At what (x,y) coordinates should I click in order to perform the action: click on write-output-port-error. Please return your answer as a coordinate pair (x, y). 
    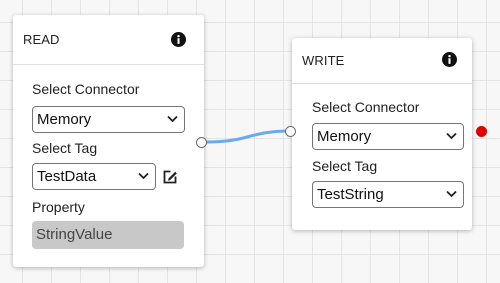
    Looking at the image, I should click on (481, 131).